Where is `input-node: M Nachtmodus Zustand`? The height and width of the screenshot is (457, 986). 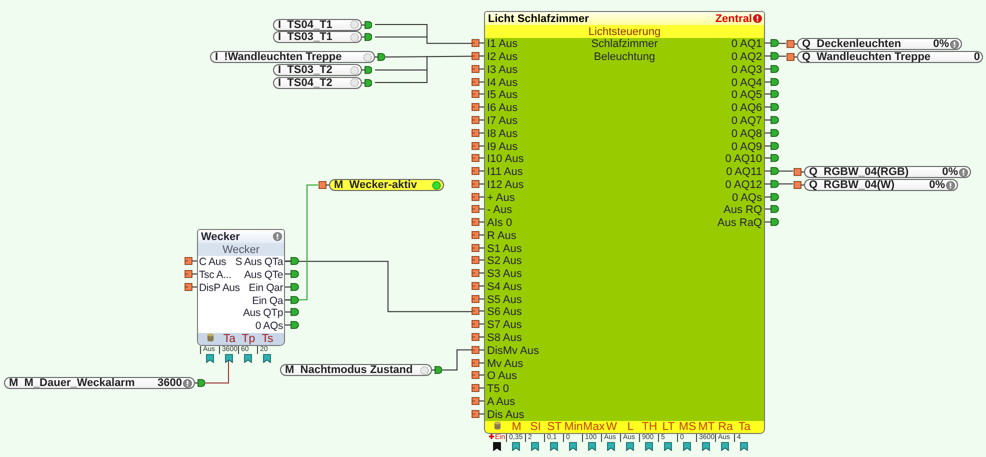 input-node: M Nachtmodus Zustand is located at coordinates (356, 370).